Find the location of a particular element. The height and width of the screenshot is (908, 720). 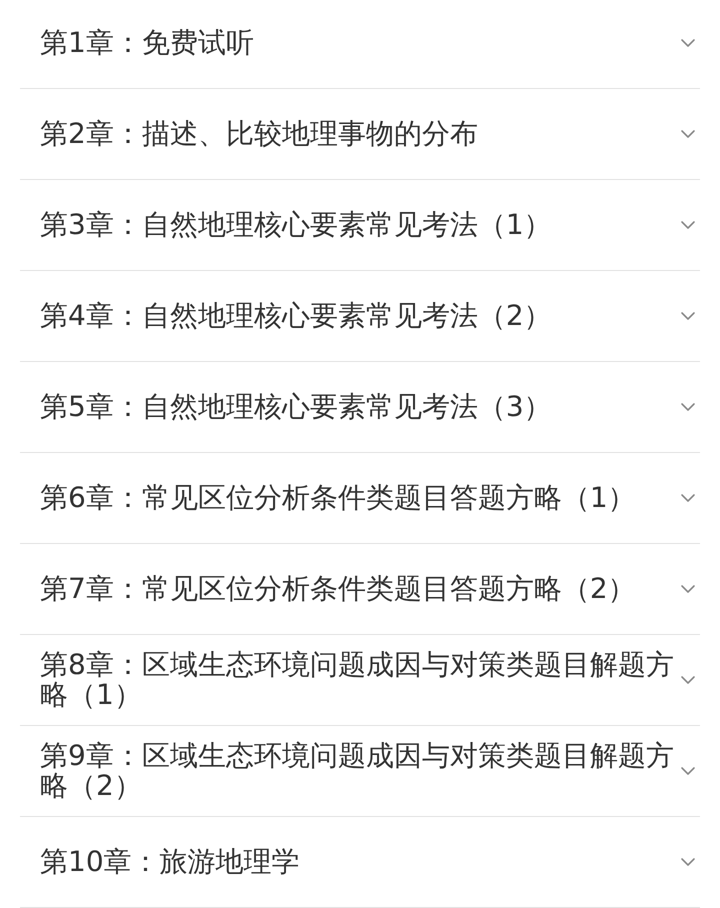

chapter-title: 第8章：区域生态环境问题成因与对策类题目解题方略（1） is located at coordinates (357, 680).